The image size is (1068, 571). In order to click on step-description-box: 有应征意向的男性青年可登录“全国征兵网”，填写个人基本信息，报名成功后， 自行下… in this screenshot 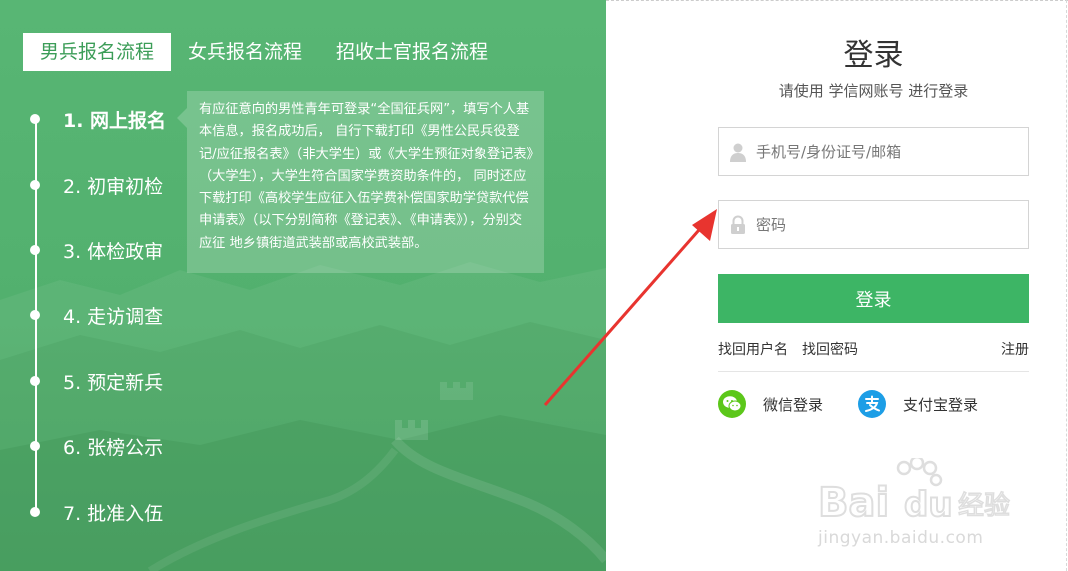, I will do `click(365, 182)`.